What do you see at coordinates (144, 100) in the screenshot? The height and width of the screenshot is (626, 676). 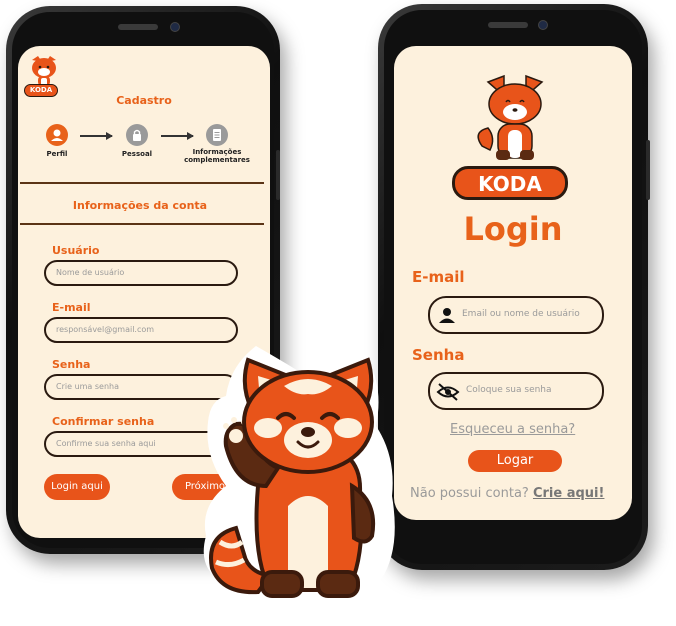 I see `signup-title: Cadastro` at bounding box center [144, 100].